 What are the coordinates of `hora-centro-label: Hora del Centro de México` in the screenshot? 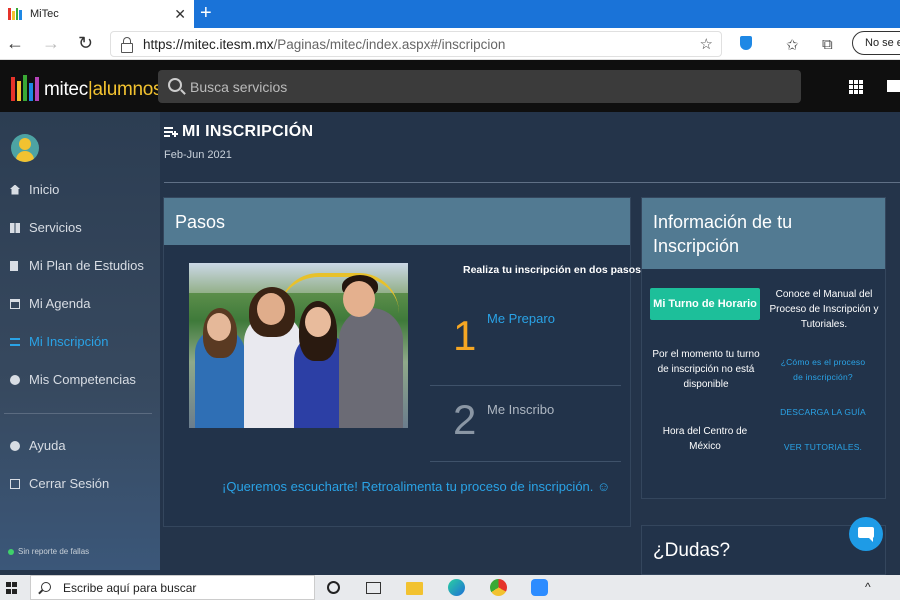 It's located at (705, 439).